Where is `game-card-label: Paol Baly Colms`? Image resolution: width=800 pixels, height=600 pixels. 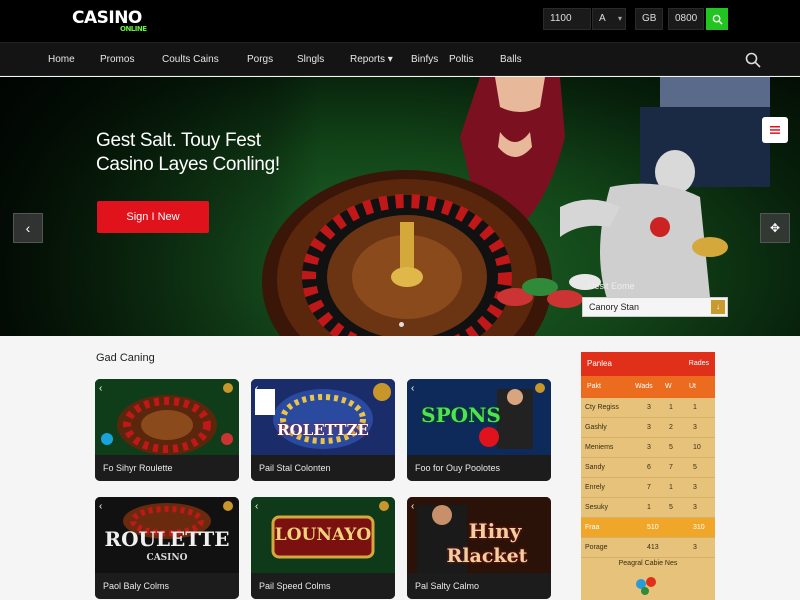 game-card-label: Paol Baly Colms is located at coordinates (167, 586).